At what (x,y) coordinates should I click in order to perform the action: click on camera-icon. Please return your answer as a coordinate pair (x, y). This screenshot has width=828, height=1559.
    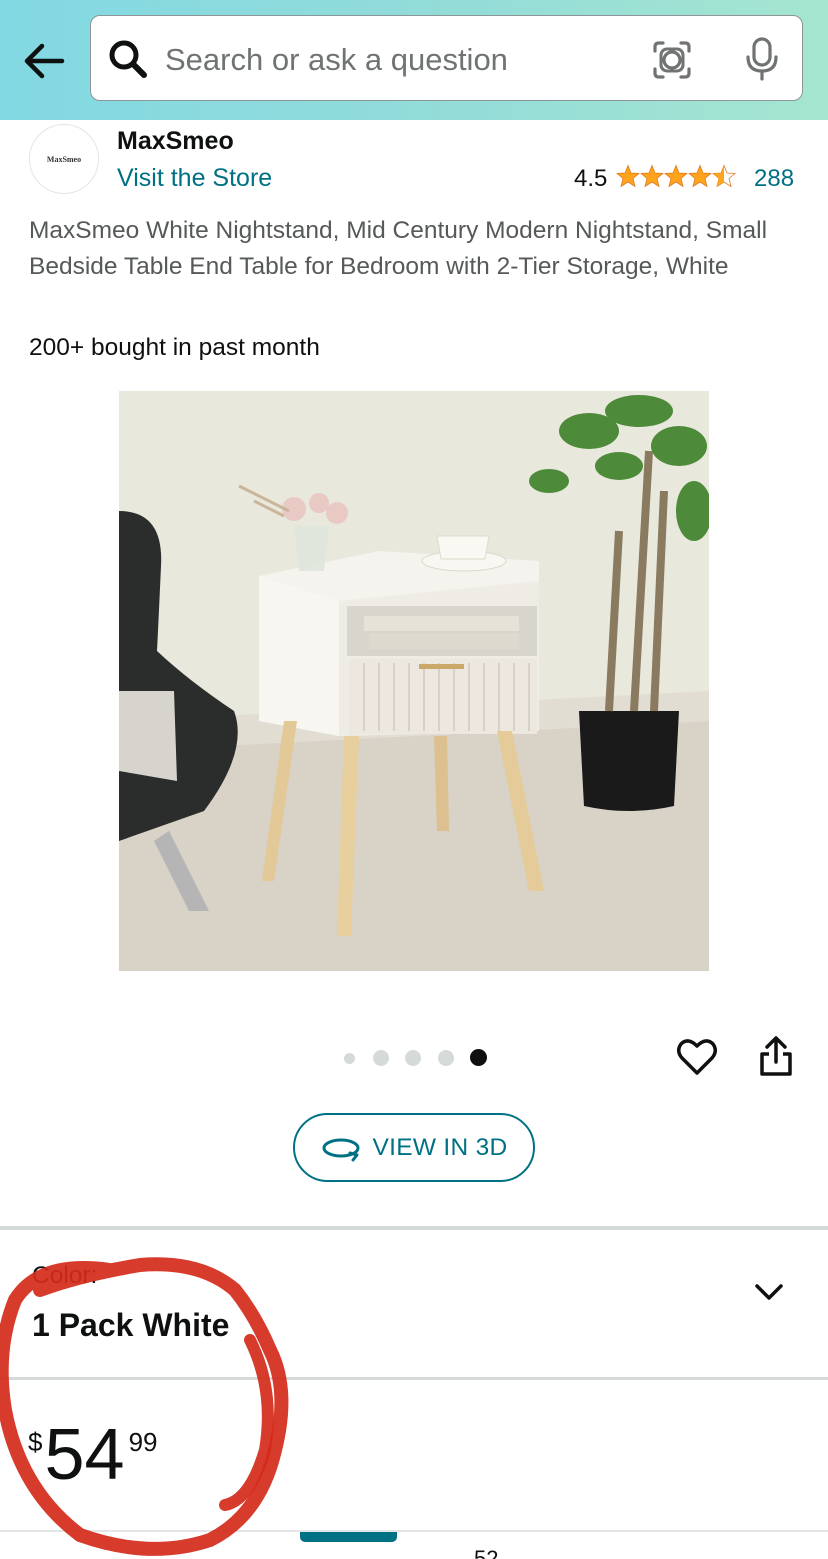
    Looking at the image, I should click on (672, 60).